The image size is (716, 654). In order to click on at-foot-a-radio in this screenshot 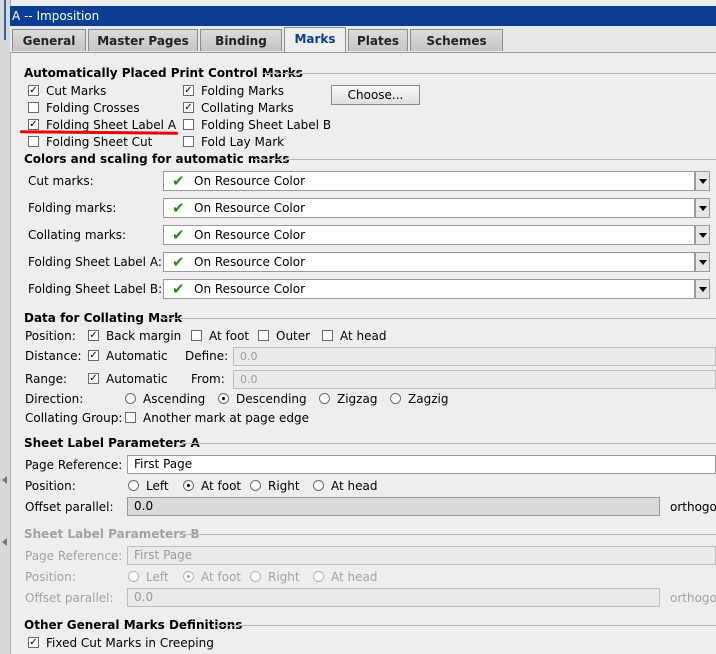, I will do `click(188, 485)`.